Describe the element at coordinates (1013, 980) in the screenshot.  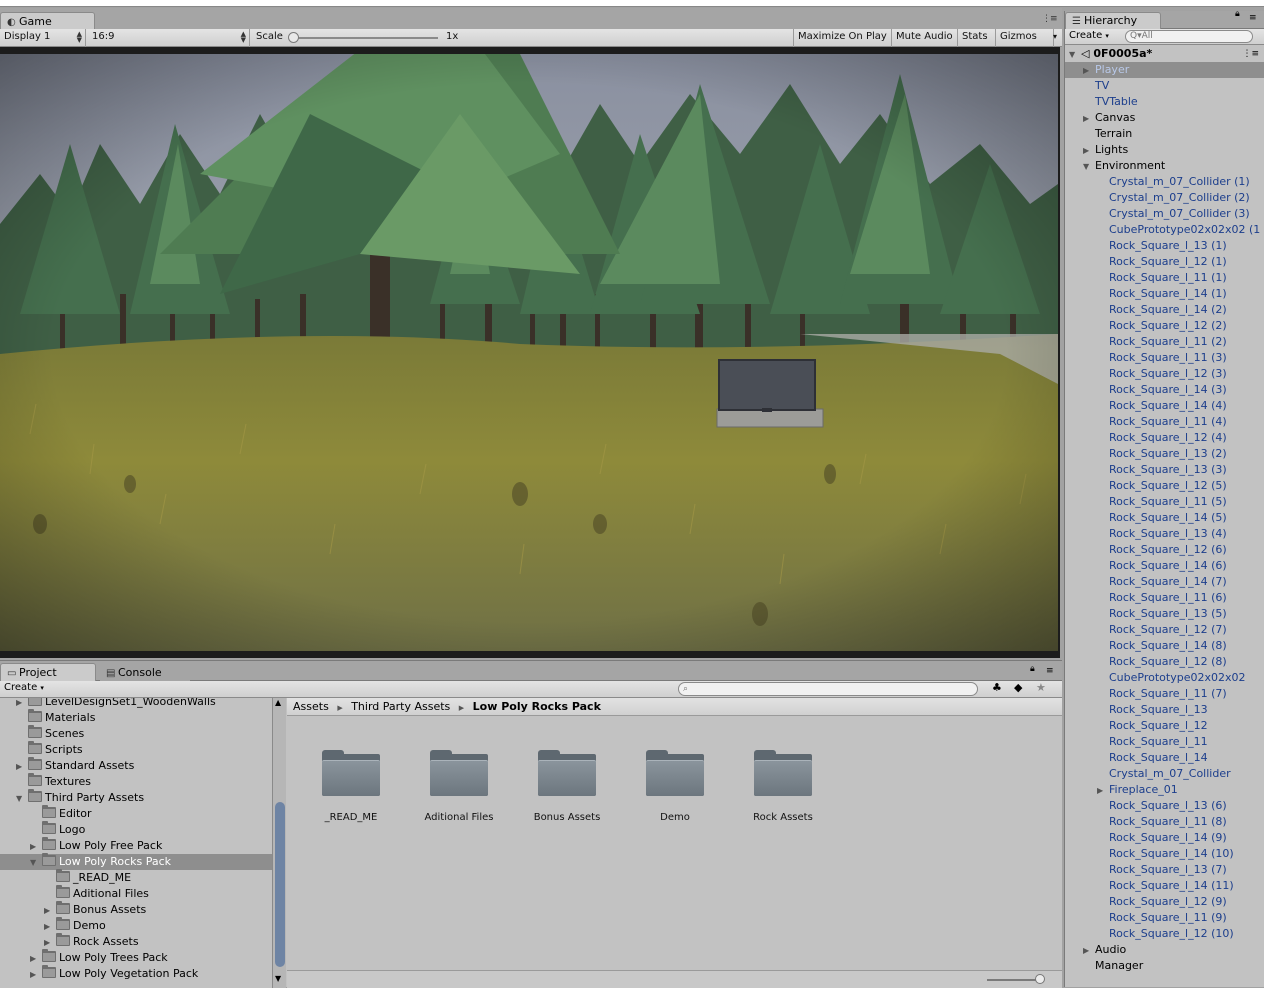
I see `icon-size-slider-track` at that location.